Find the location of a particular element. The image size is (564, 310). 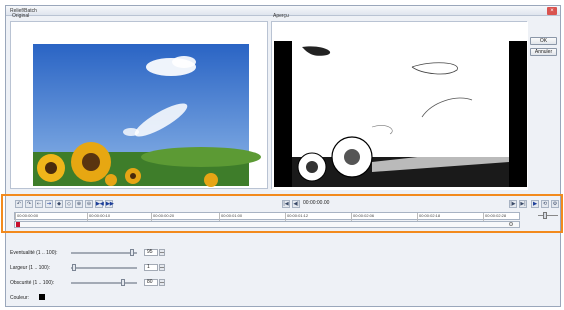

darkness-slider-knob is located at coordinates (122, 282).